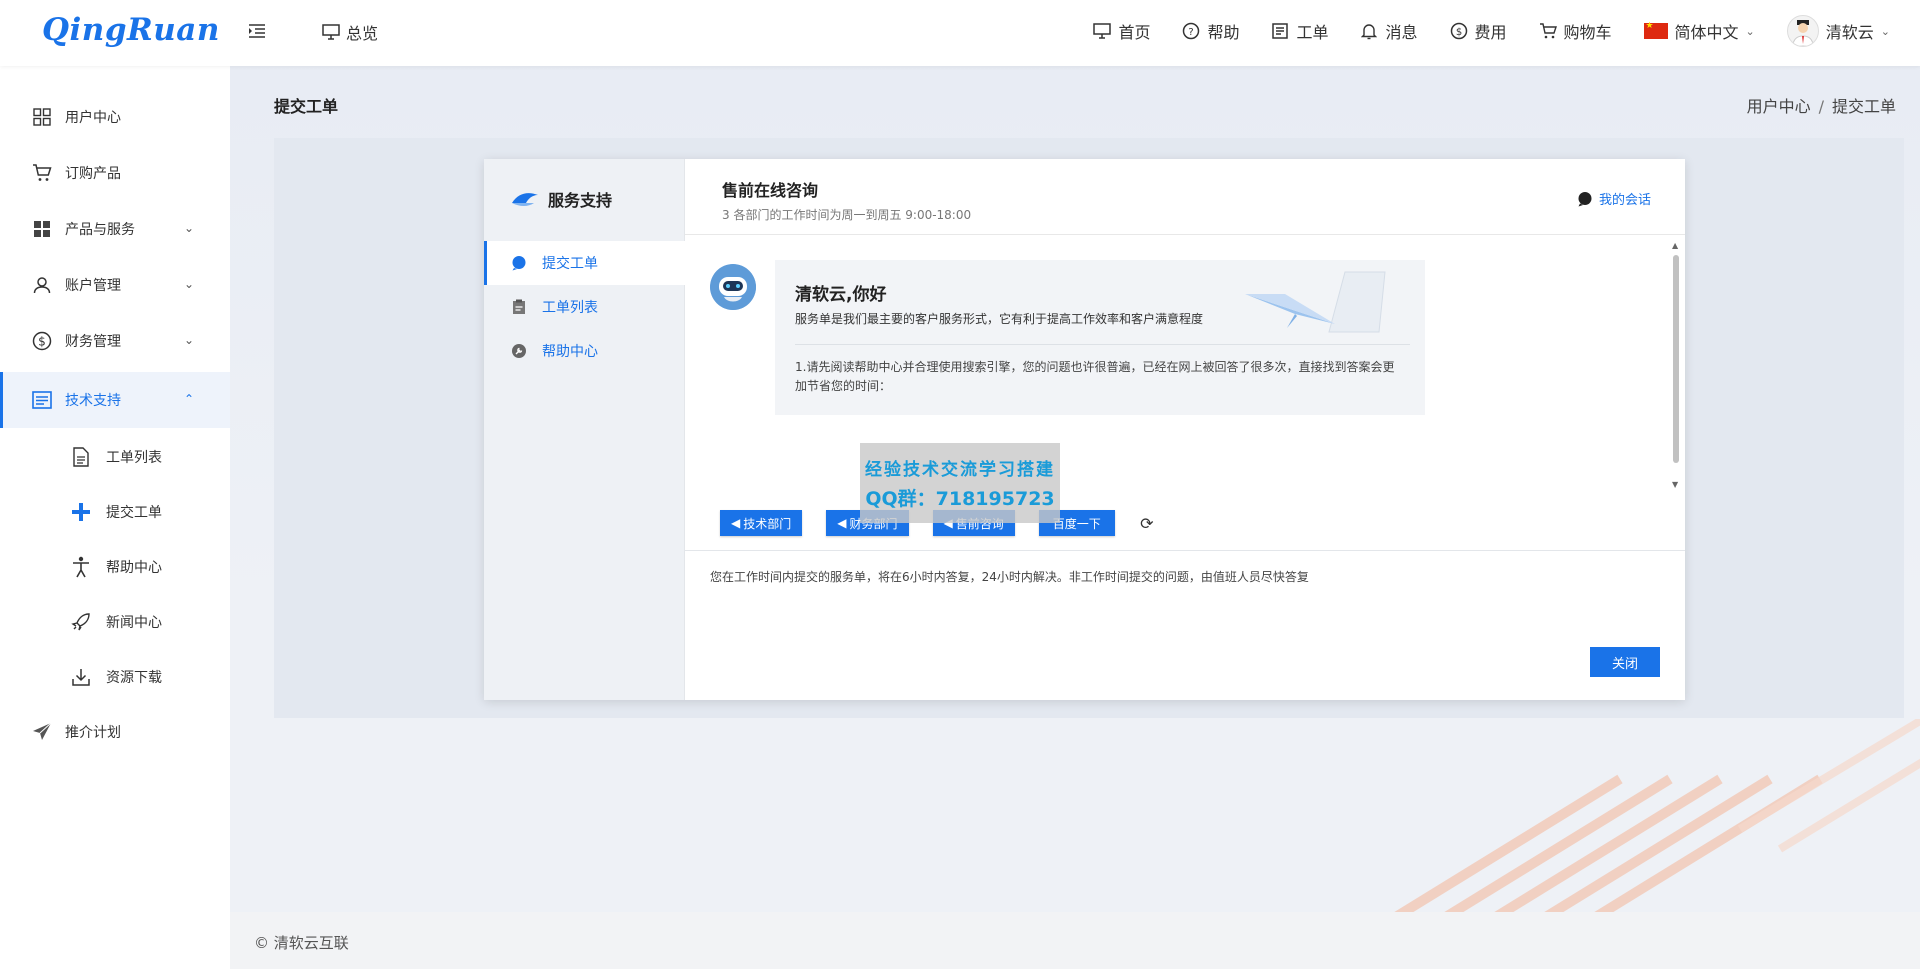 The image size is (1920, 969). What do you see at coordinates (847, 215) in the screenshot?
I see `dialog-subtitle: 3 各部门的工作时间为周一到周五 9:00-18:00` at bounding box center [847, 215].